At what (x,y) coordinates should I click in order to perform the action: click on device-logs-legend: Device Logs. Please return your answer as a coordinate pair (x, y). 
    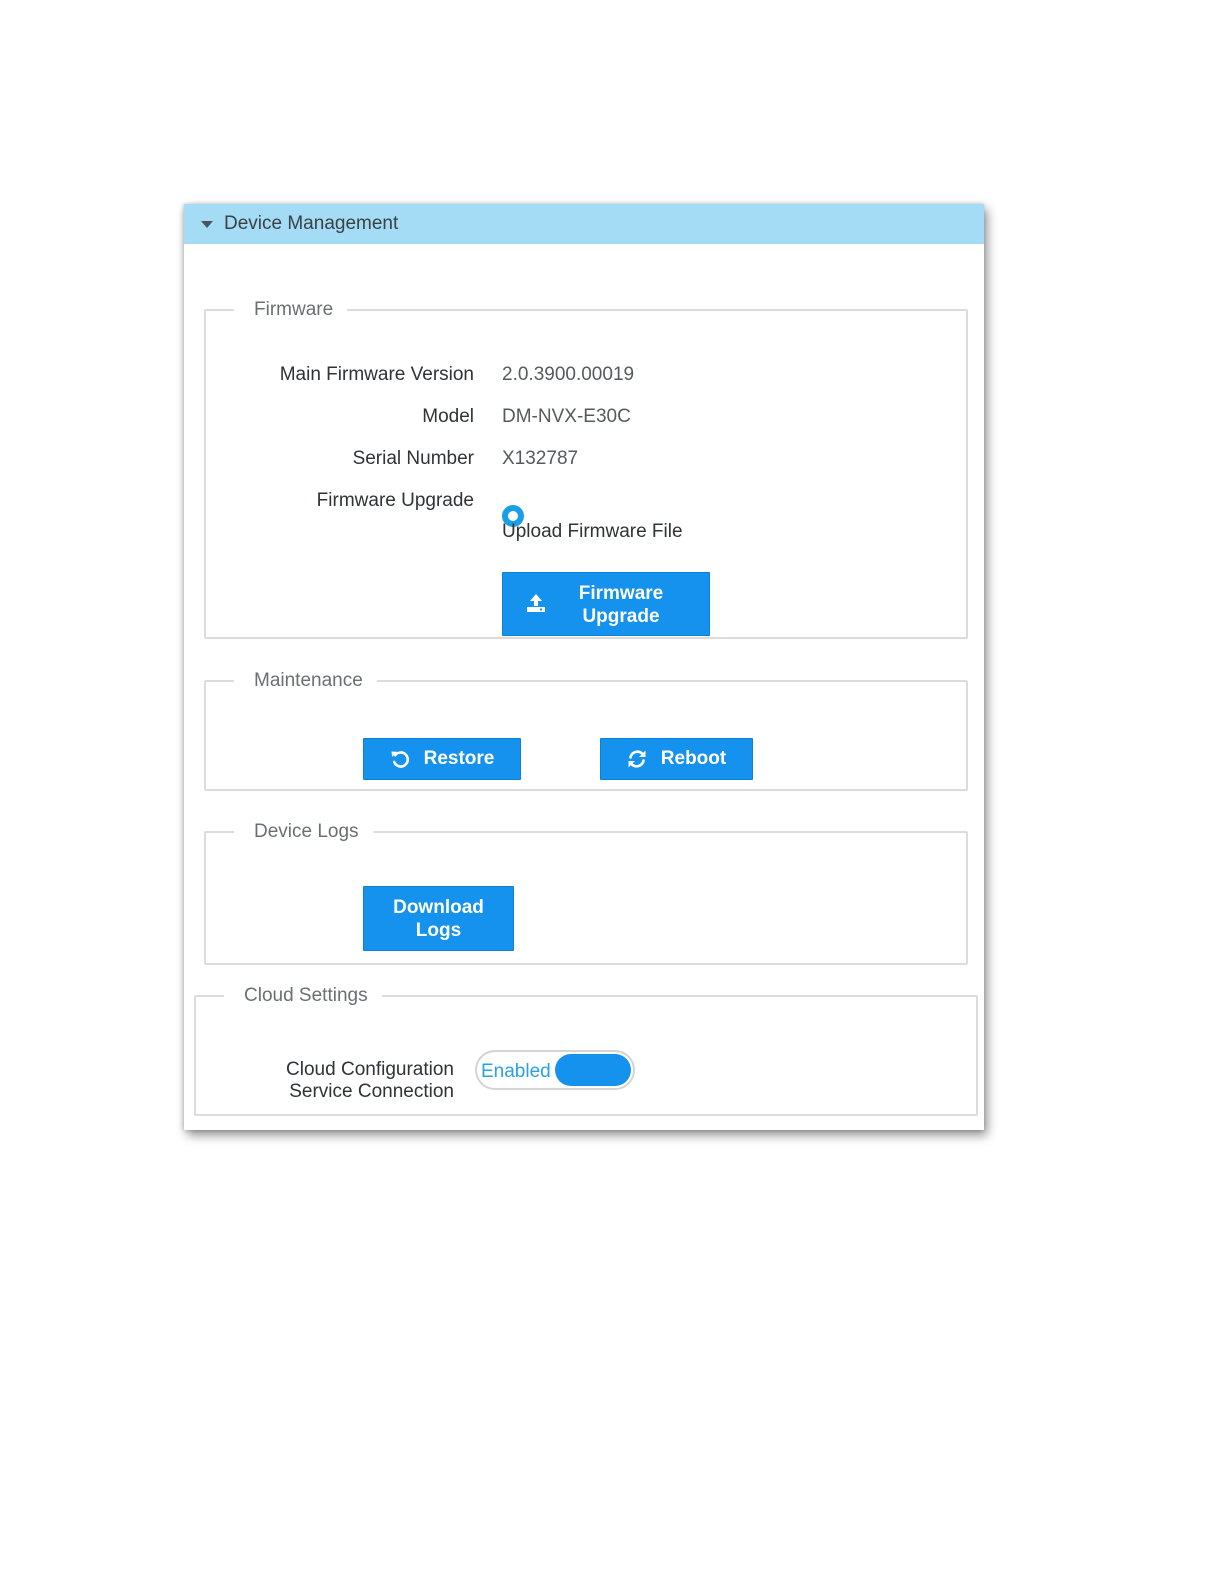
    Looking at the image, I should click on (306, 831).